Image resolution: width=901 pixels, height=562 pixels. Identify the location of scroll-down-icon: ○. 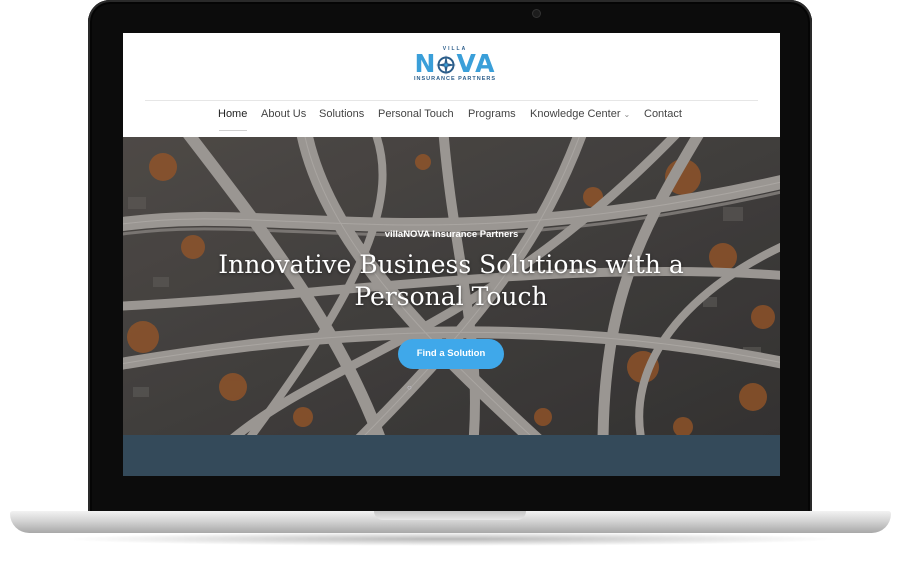
(411, 387).